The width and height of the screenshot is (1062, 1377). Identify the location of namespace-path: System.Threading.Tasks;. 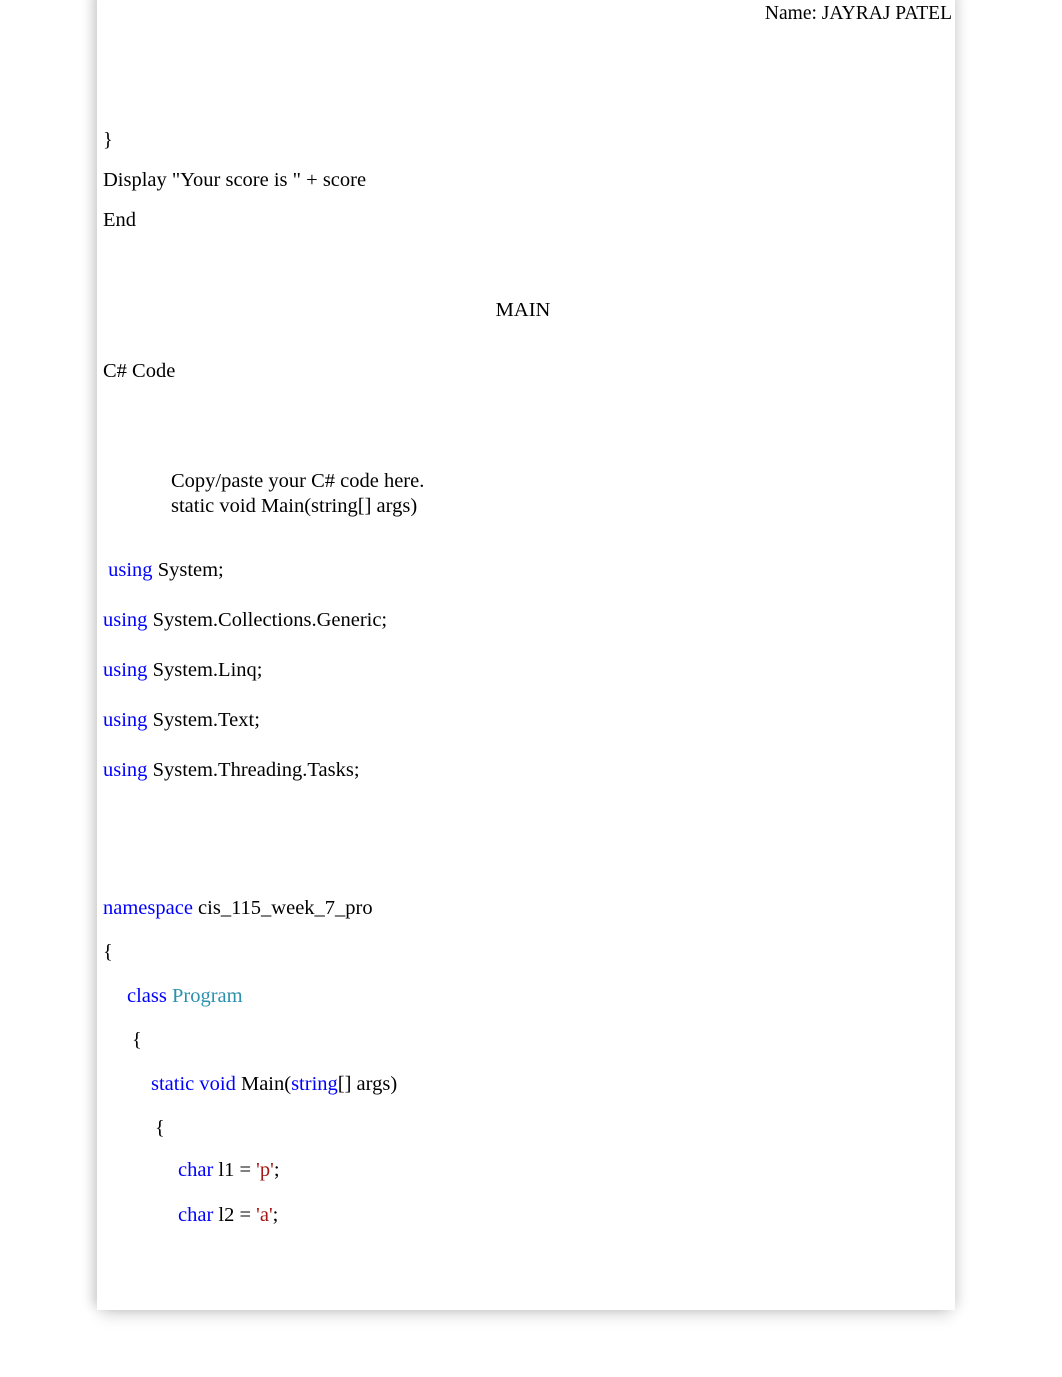
(253, 770).